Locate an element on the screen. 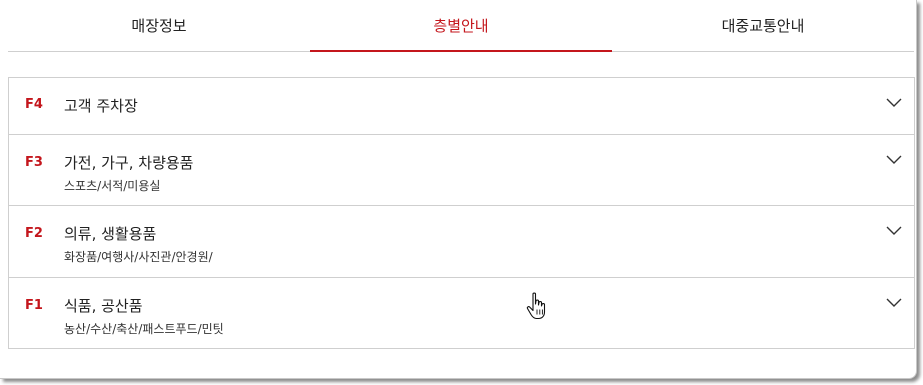 Image resolution: width=923 pixels, height=385 pixels. hand-cursor-icon is located at coordinates (536, 306).